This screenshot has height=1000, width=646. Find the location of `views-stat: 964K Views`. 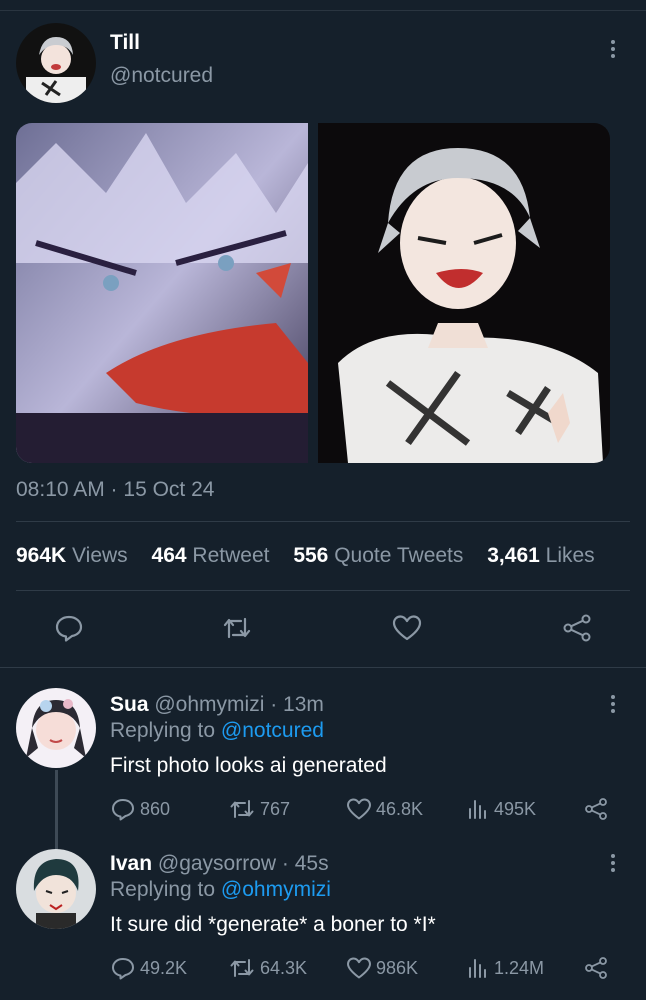

views-stat: 964K Views is located at coordinates (72, 555).